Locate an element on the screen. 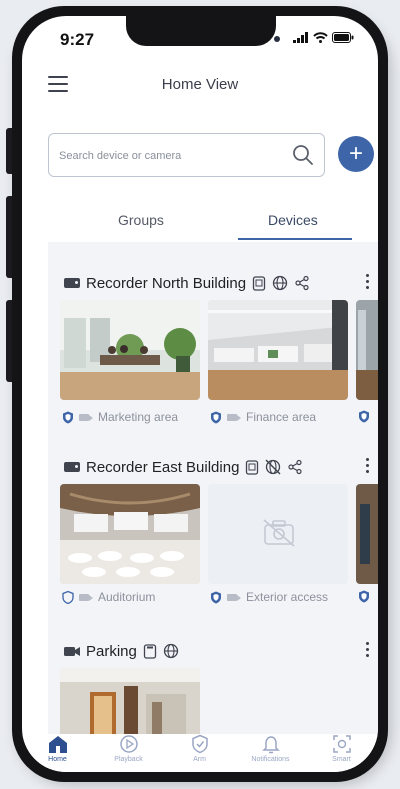 This screenshot has width=400, height=789. interior-image is located at coordinates (367, 534).